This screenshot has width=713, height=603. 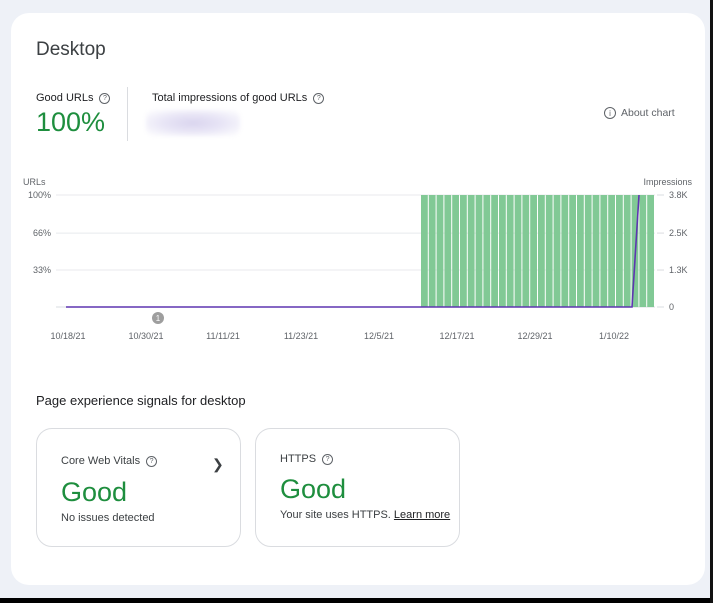 I want to click on x-tick-label: 11/11/21, so click(x=223, y=336).